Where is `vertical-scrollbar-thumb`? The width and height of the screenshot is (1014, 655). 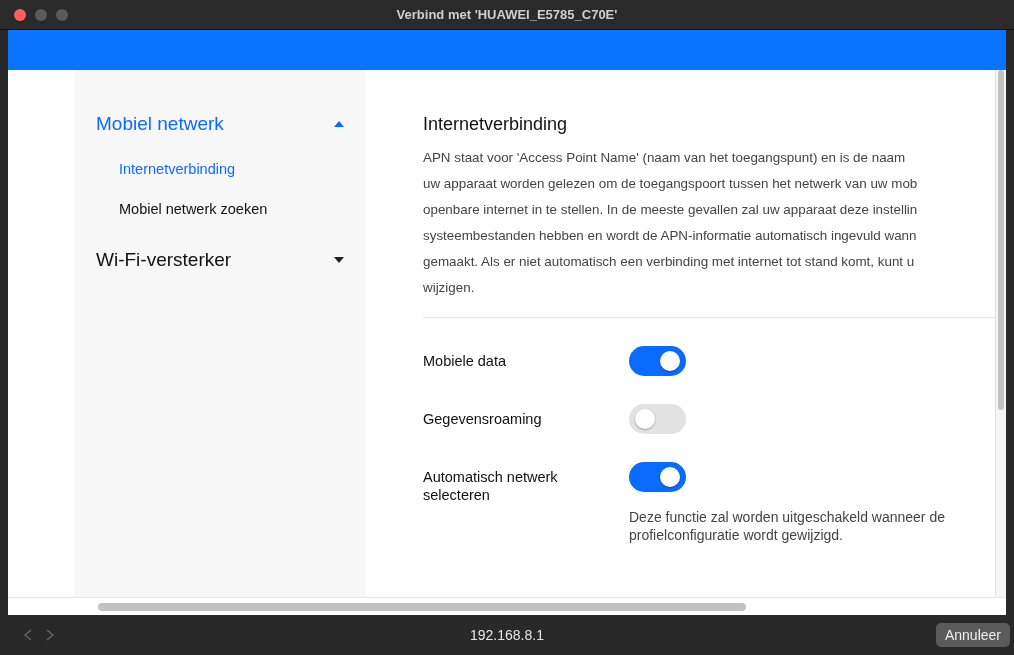 vertical-scrollbar-thumb is located at coordinates (1001, 240).